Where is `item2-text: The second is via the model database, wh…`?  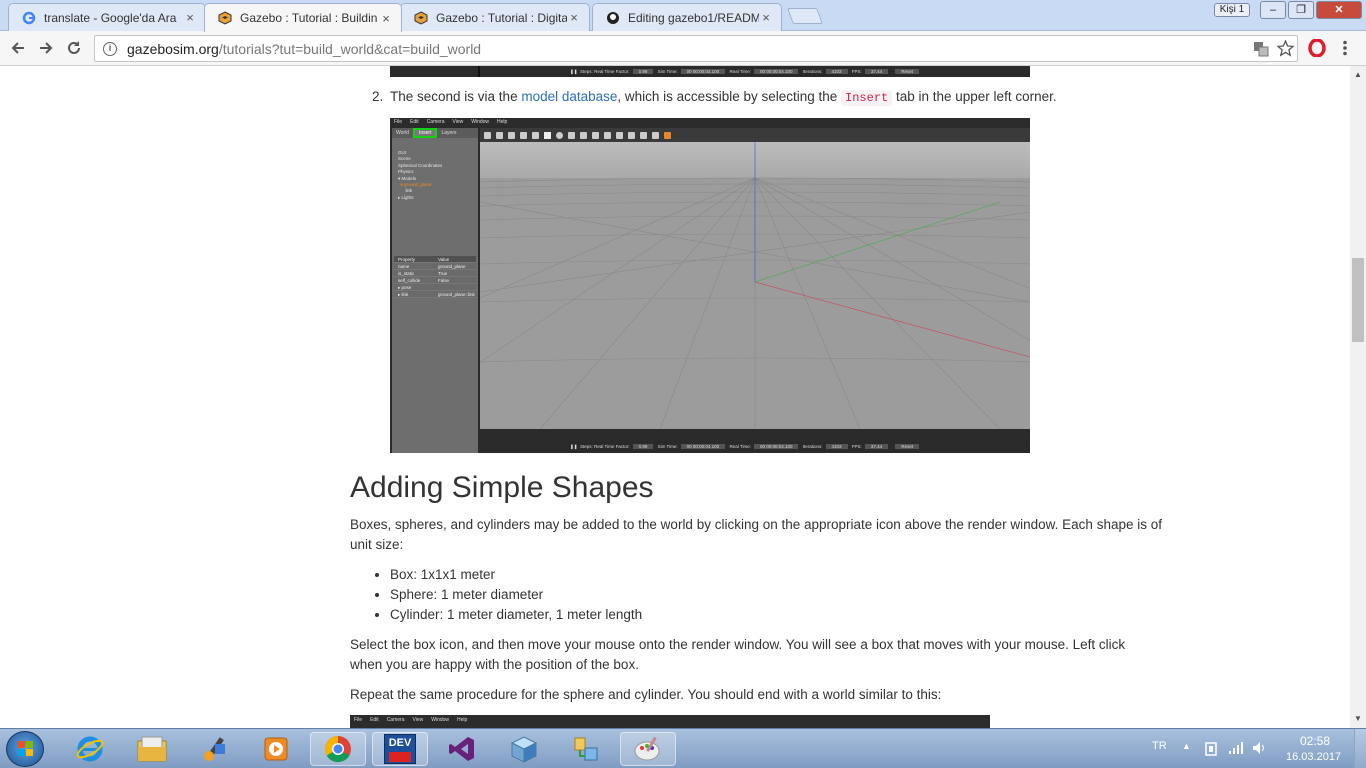 item2-text: The second is via the model database, wh… is located at coordinates (723, 97).